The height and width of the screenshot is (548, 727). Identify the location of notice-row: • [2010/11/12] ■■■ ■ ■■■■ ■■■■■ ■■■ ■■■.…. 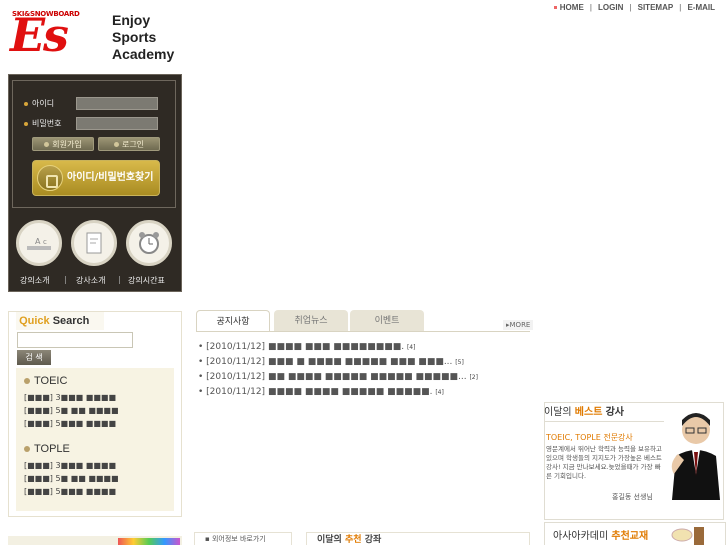
(331, 362).